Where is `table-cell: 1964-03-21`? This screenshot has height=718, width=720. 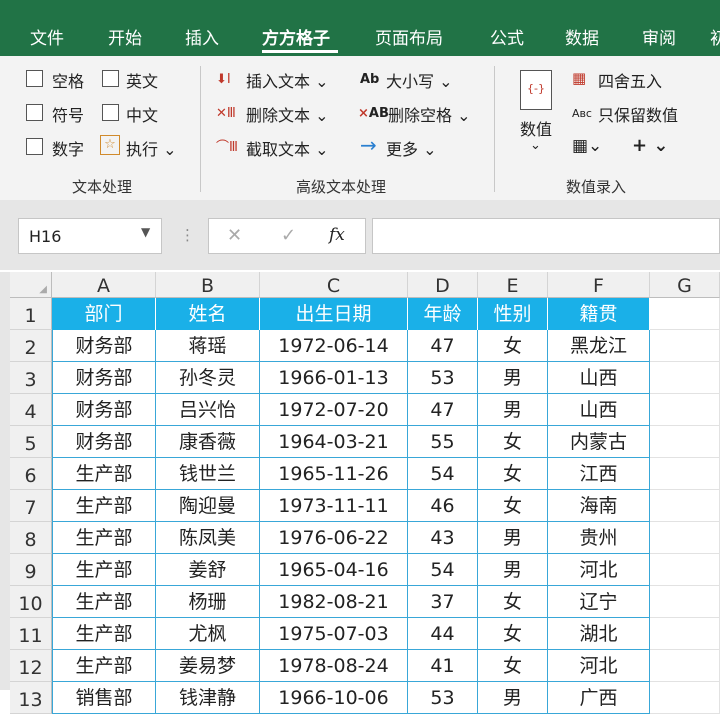
table-cell: 1964-03-21 is located at coordinates (334, 442).